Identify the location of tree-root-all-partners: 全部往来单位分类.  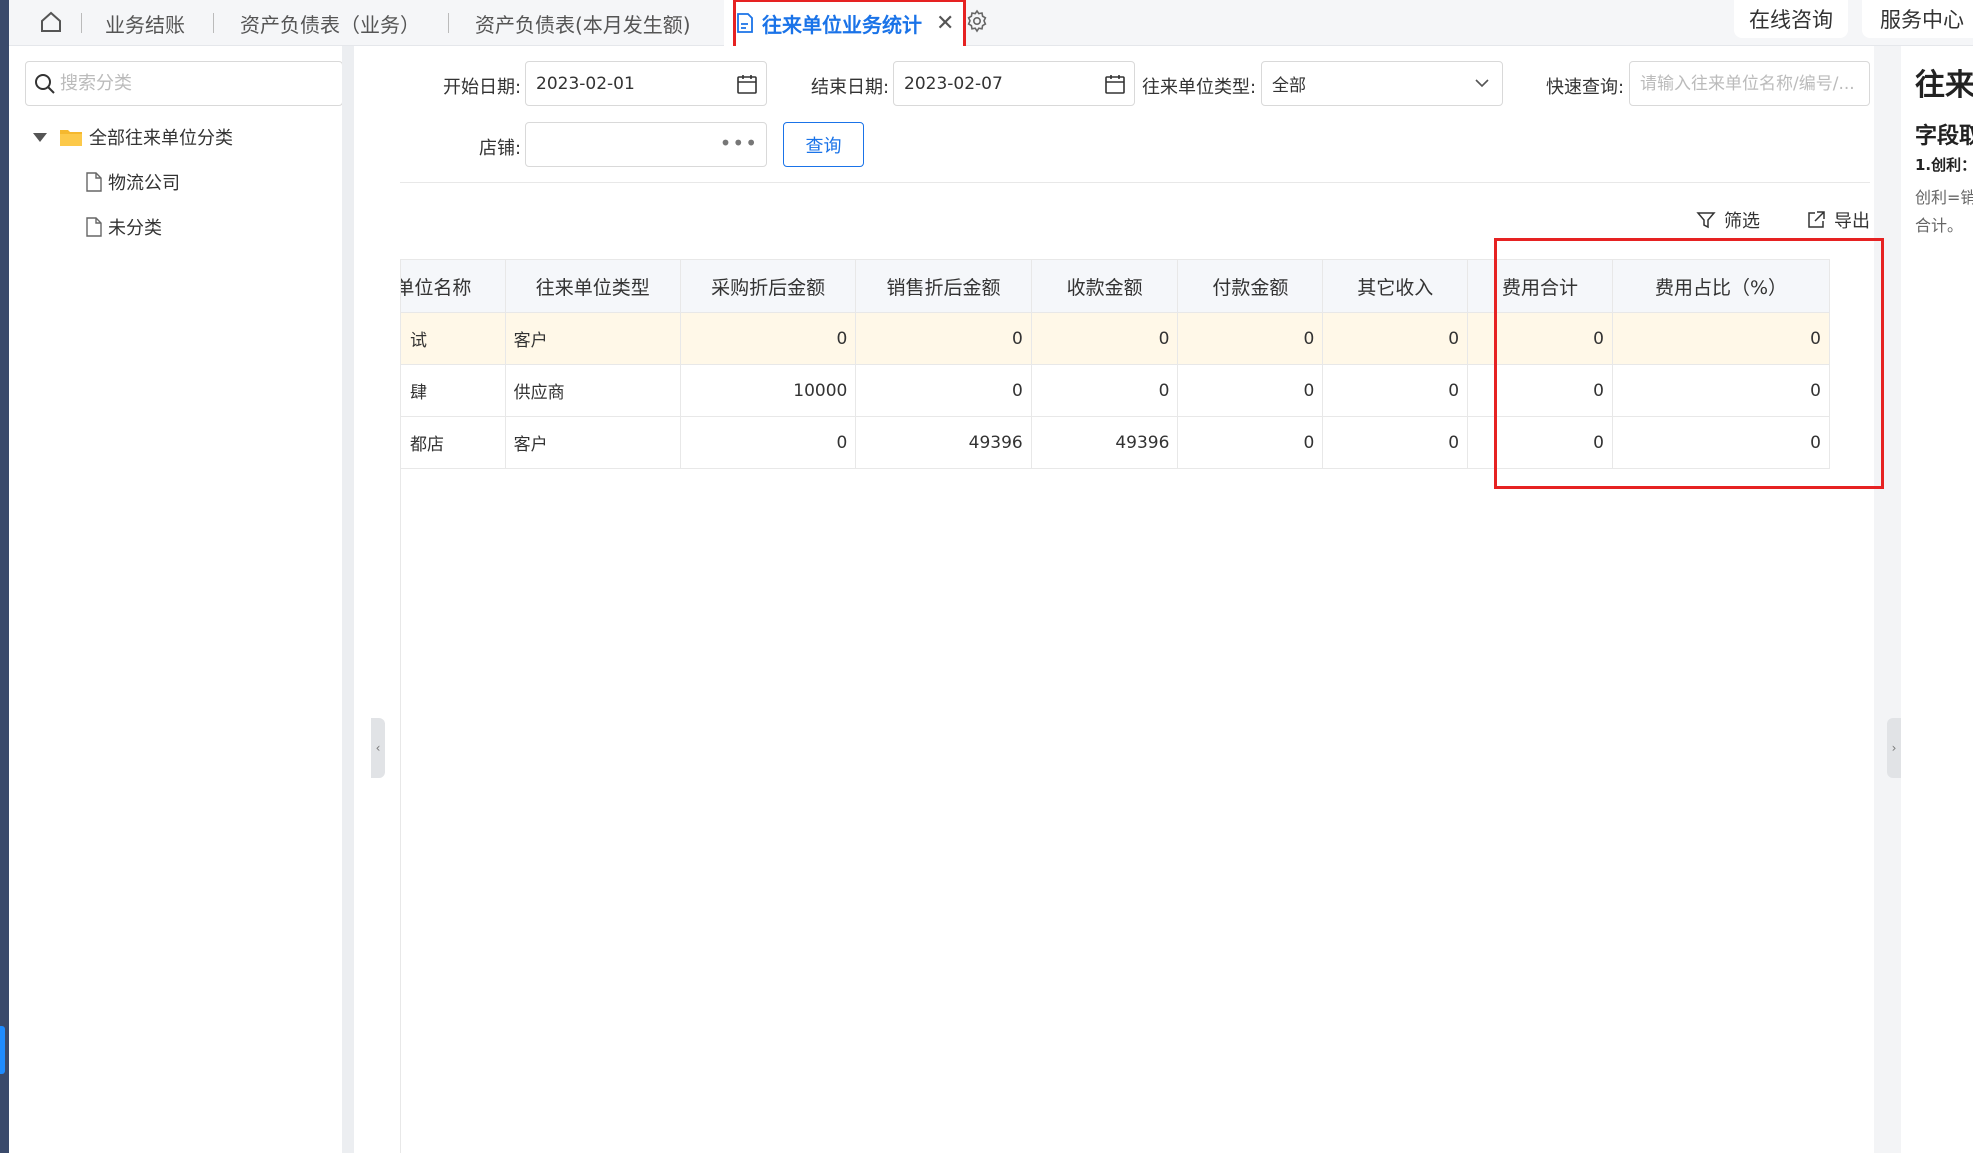
(133, 137).